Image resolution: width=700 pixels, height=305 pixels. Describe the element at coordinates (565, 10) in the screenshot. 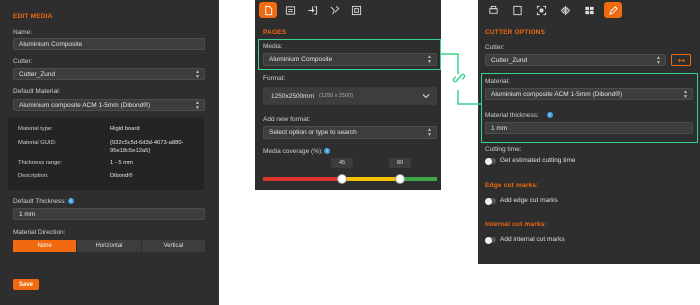

I see `mirror-icon` at that location.